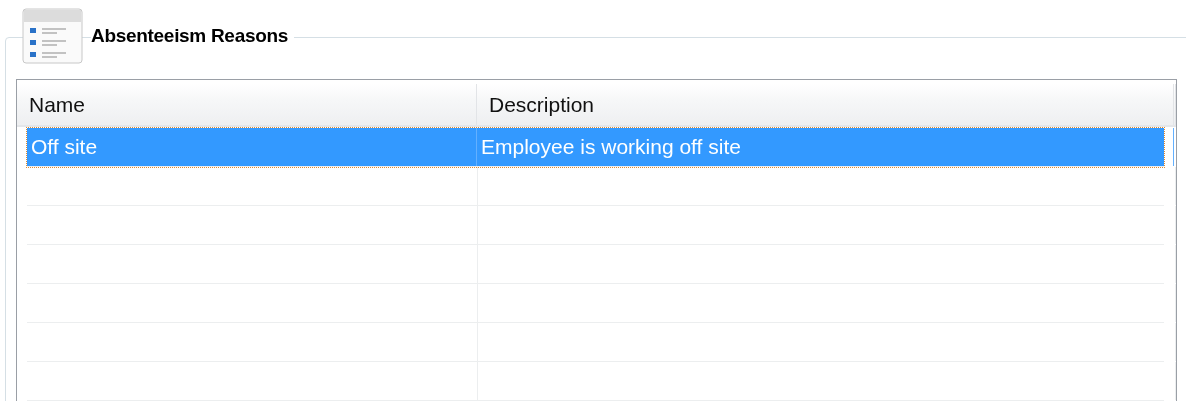 This screenshot has height=401, width=1186. What do you see at coordinates (247, 104) in the screenshot?
I see `column-header: Name` at bounding box center [247, 104].